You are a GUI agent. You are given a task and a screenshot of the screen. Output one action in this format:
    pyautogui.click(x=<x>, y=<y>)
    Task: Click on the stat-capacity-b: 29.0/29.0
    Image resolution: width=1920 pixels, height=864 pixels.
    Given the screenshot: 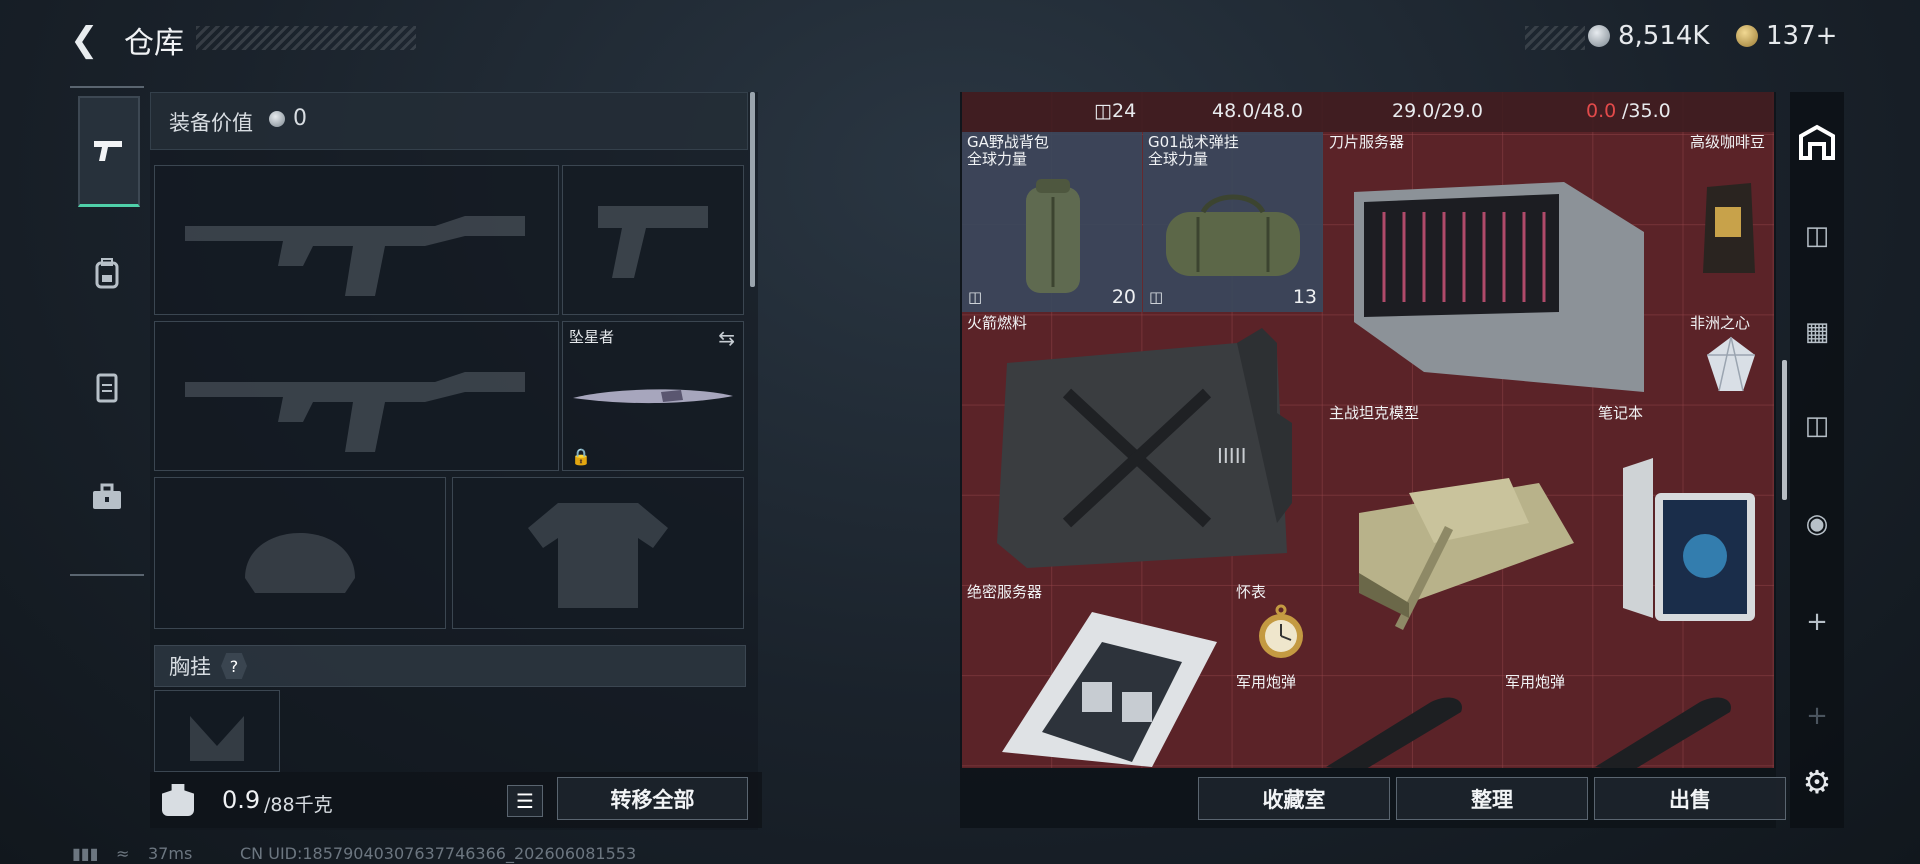 What is the action you would take?
    pyautogui.click(x=1438, y=111)
    